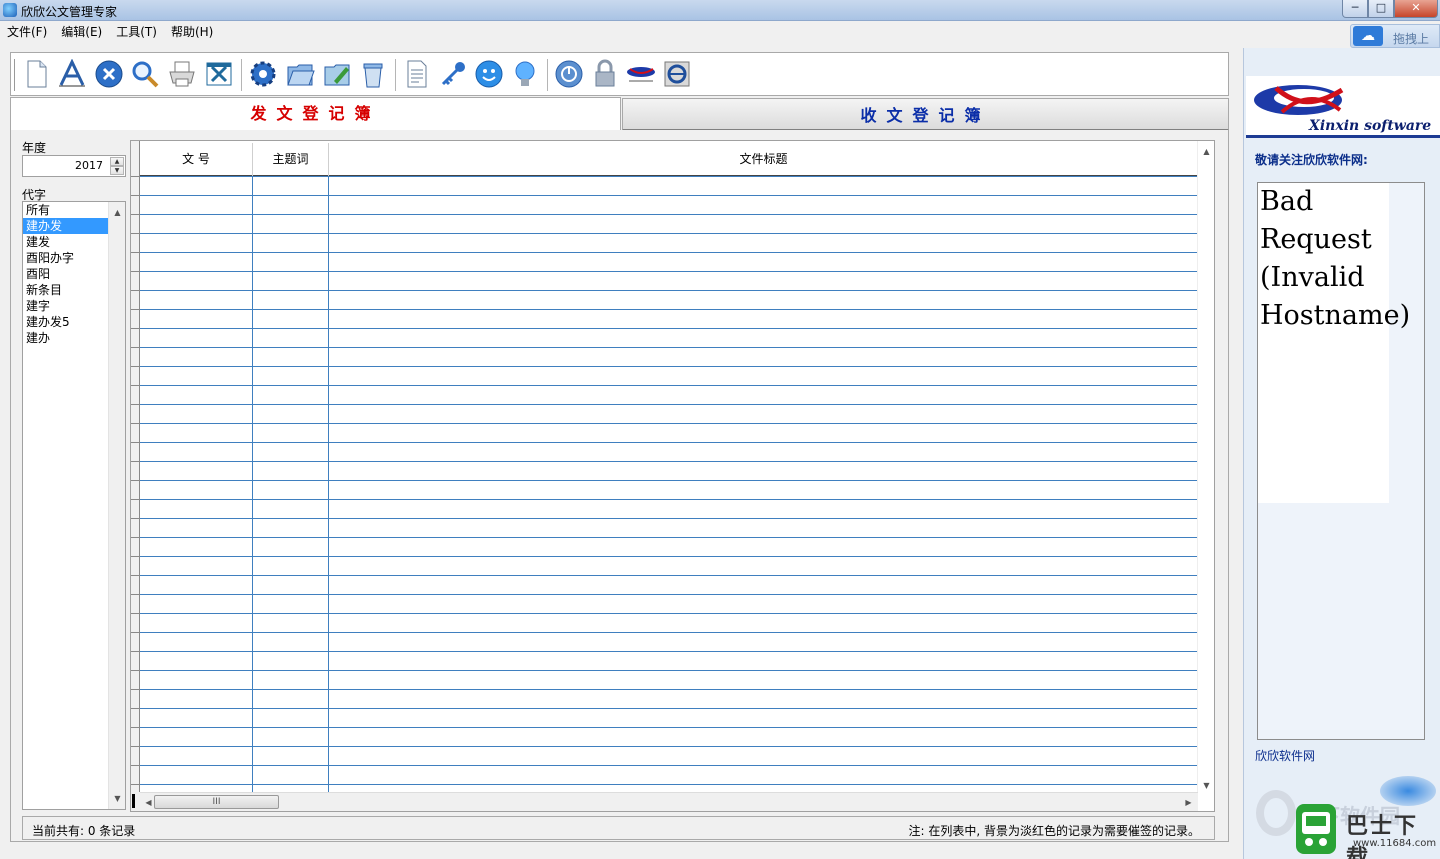  Describe the element at coordinates (337, 74) in the screenshot. I see `edit-folder-icon` at that location.